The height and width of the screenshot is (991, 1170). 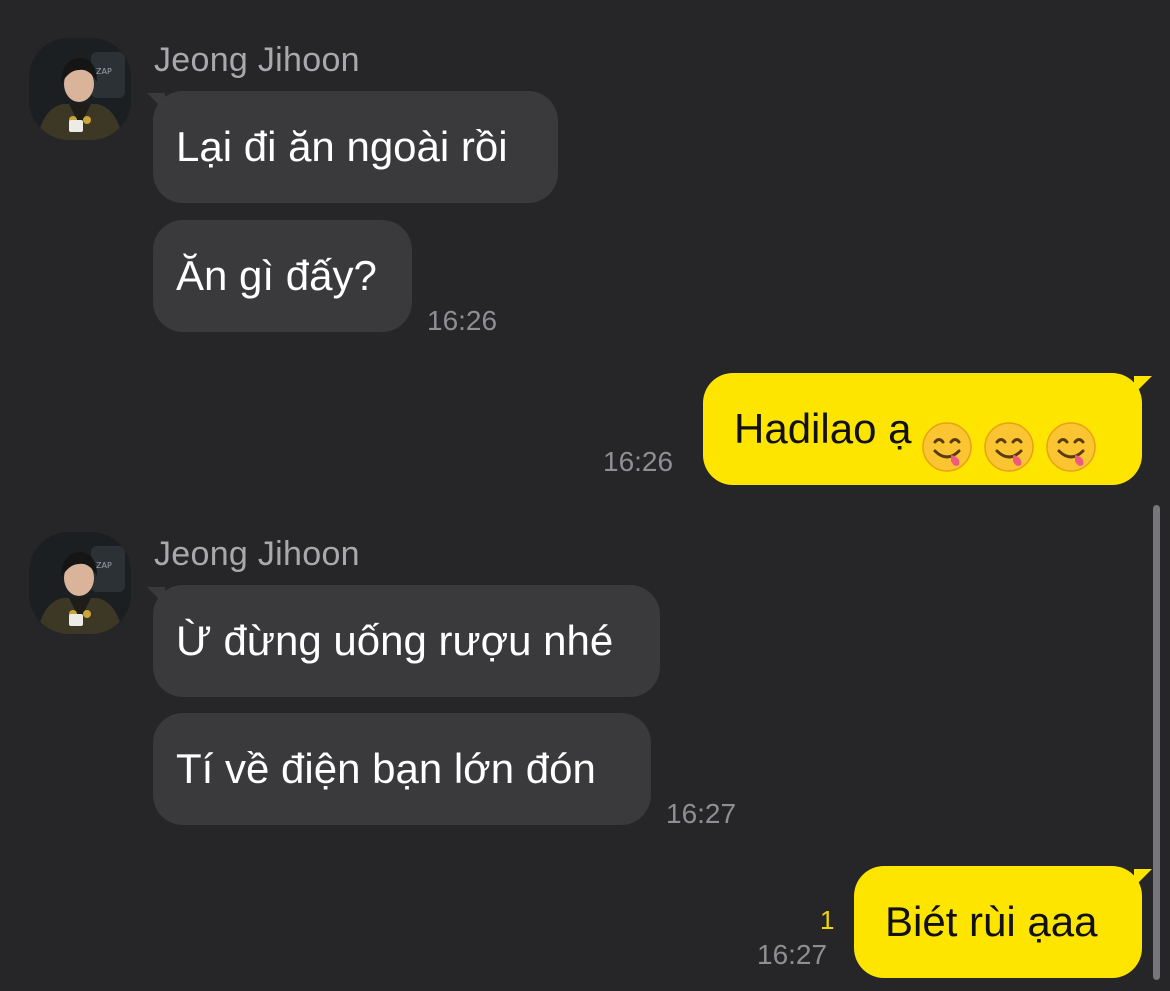 I want to click on incoming-message: Tí về điện bạn lớn đón, so click(x=402, y=769).